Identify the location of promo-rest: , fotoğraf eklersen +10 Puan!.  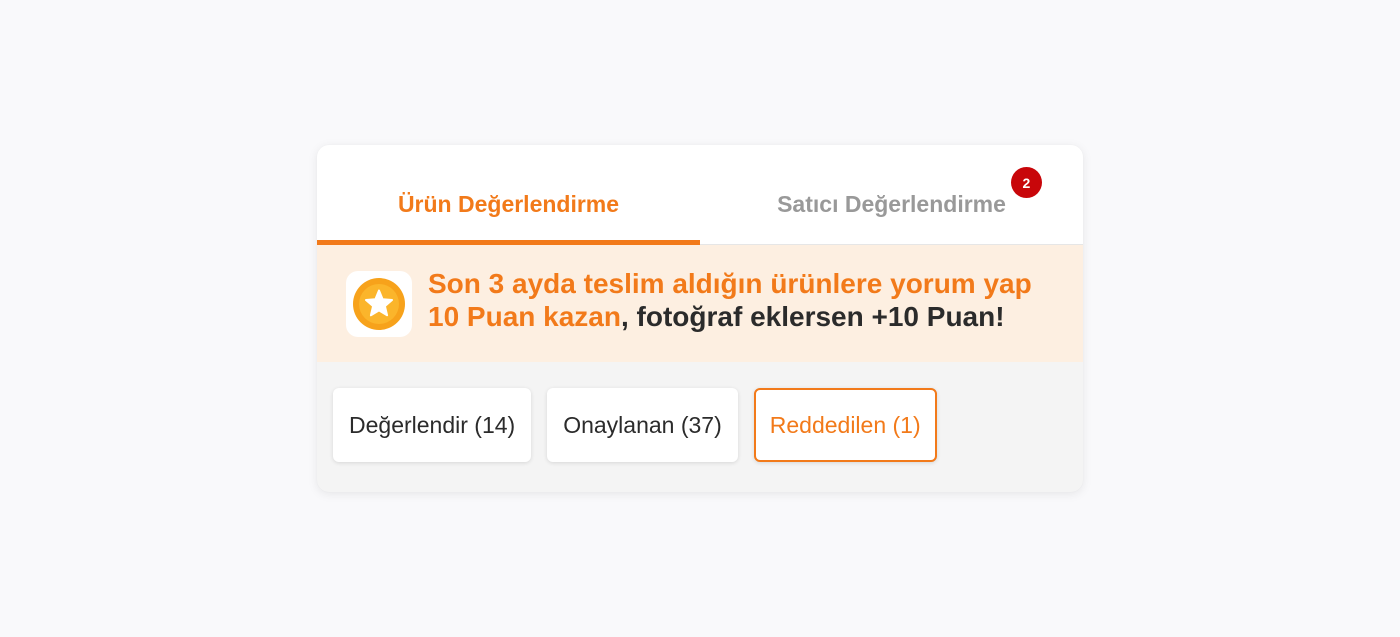
(812, 316).